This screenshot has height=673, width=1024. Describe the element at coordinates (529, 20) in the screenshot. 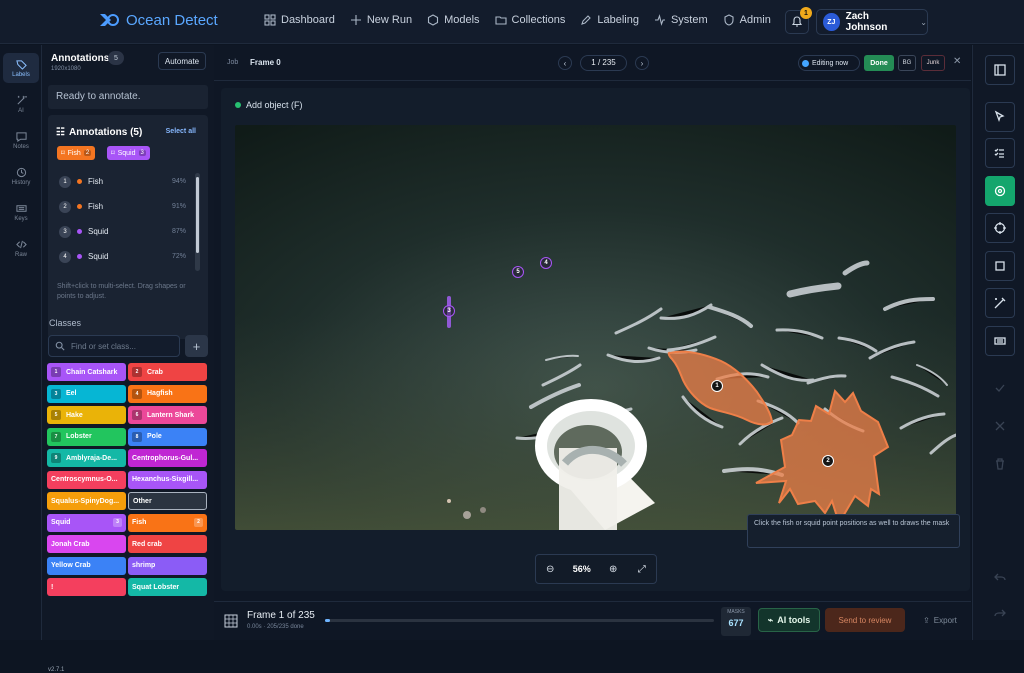

I see `nav-collections: Collections` at that location.